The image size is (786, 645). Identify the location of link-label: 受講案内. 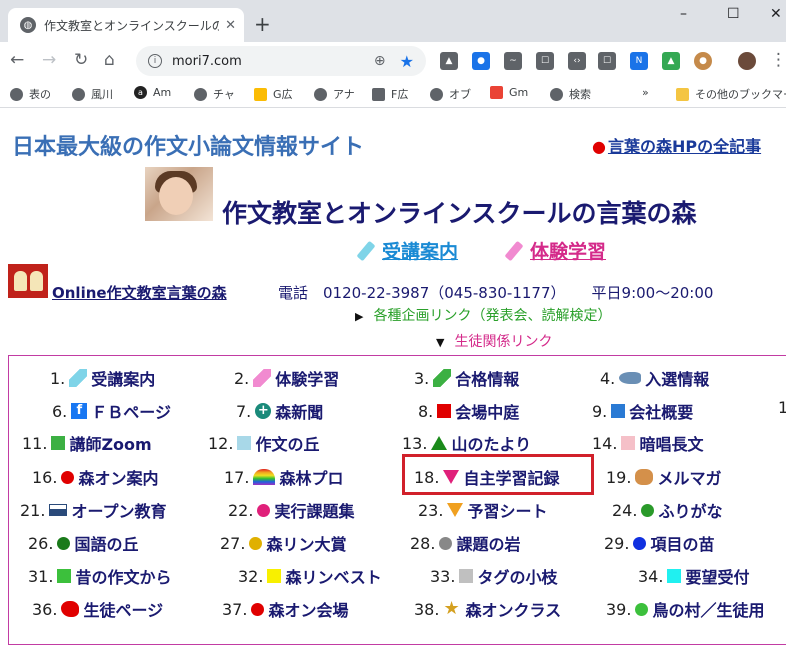
(123, 379).